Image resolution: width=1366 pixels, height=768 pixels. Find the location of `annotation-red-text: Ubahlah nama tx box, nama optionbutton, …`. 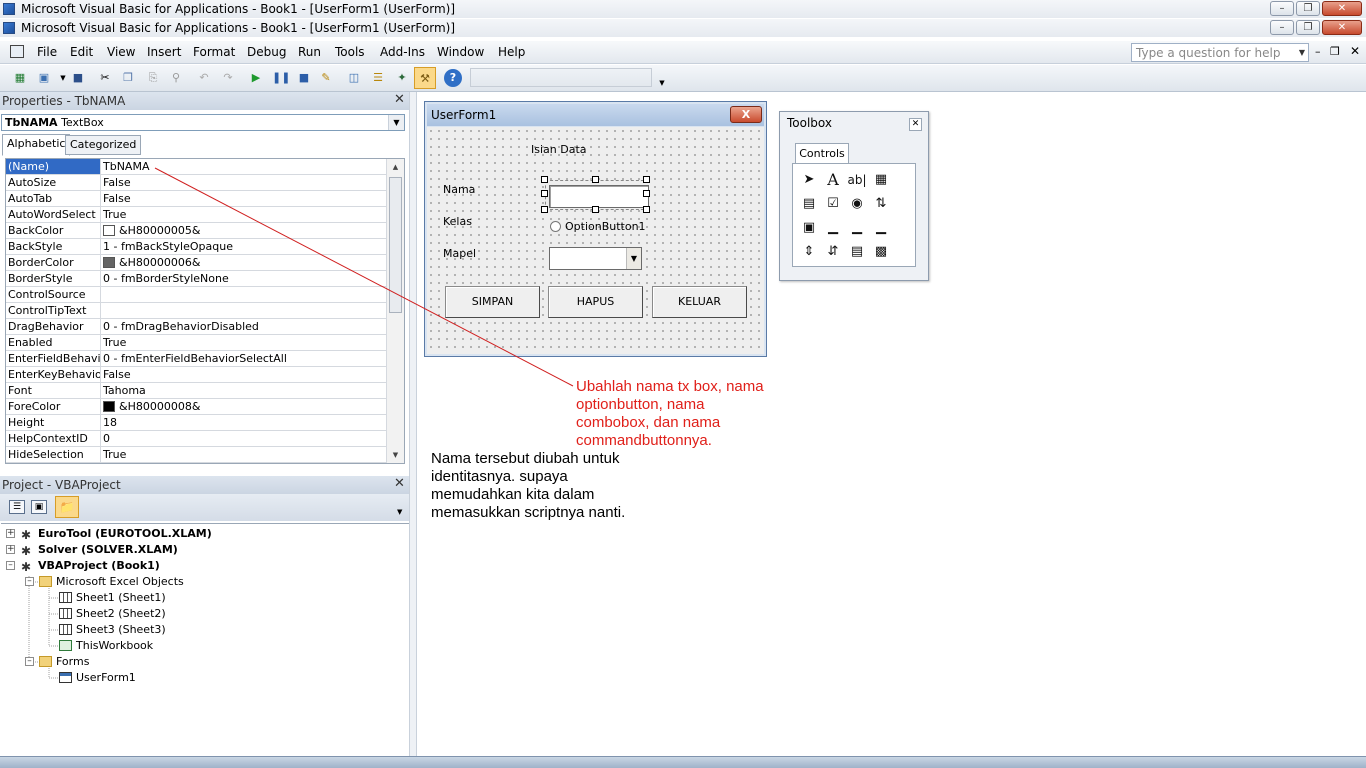

annotation-red-text: Ubahlah nama tx box, nama optionbutton, … is located at coordinates (670, 413).